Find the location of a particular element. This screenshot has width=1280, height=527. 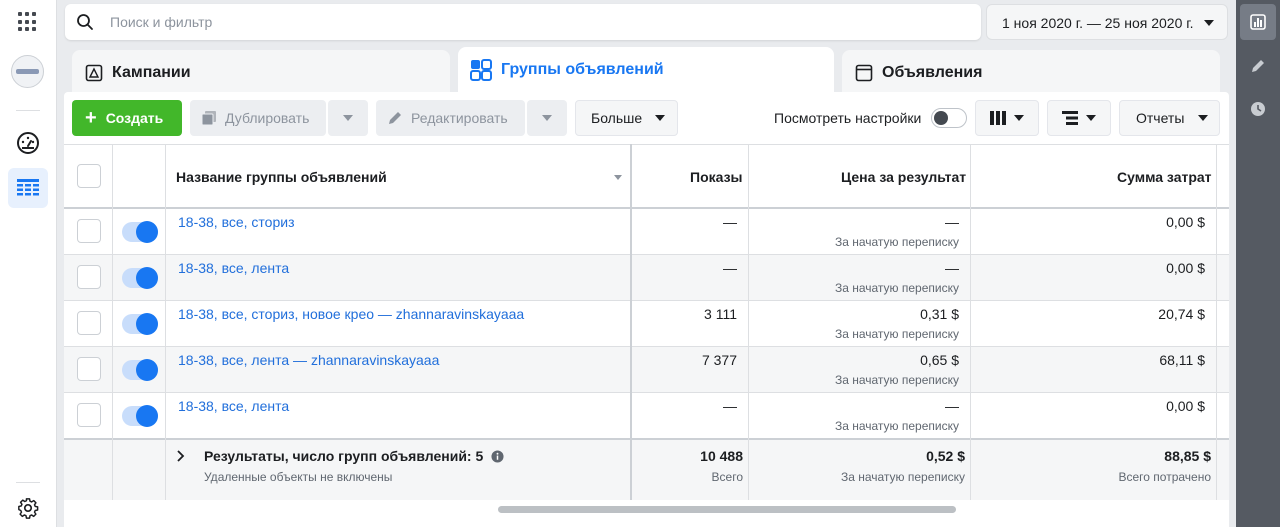

ad-sets-grid-icon is located at coordinates (481, 70).